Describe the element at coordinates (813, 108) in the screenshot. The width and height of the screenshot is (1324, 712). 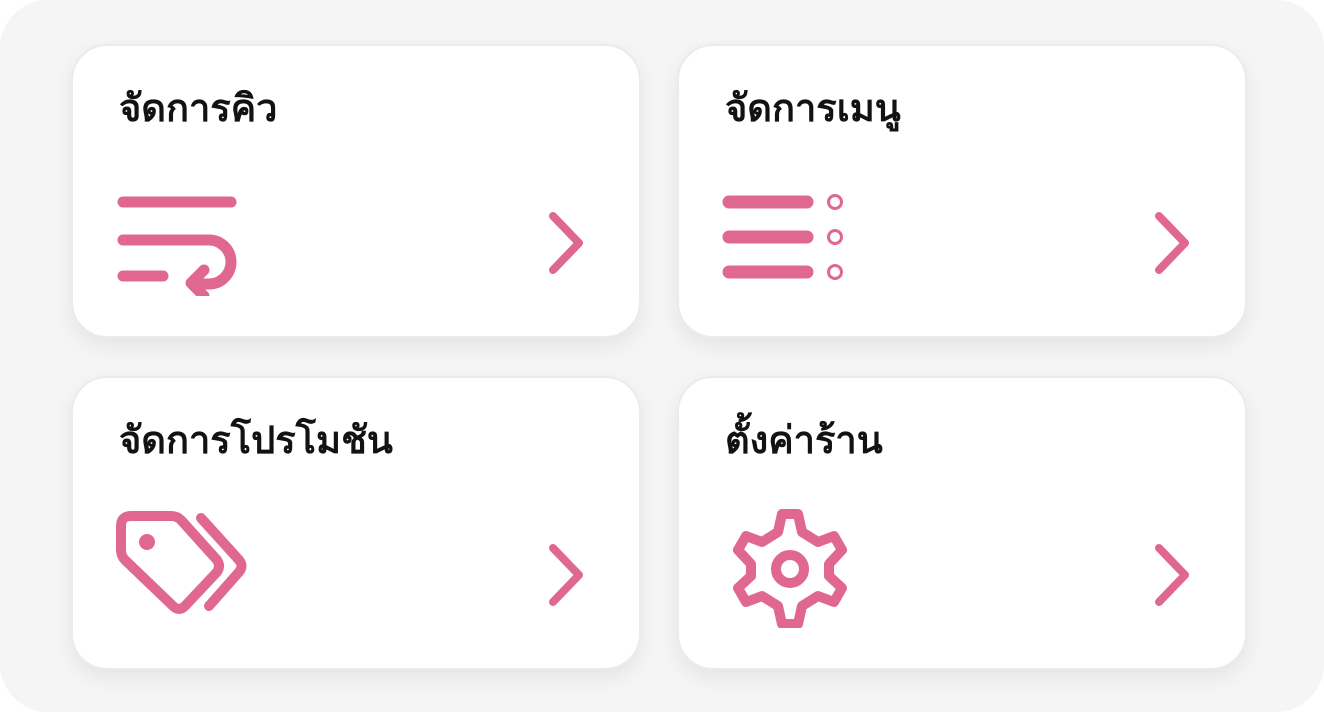
I see `card-title: จัดการเมนู` at that location.